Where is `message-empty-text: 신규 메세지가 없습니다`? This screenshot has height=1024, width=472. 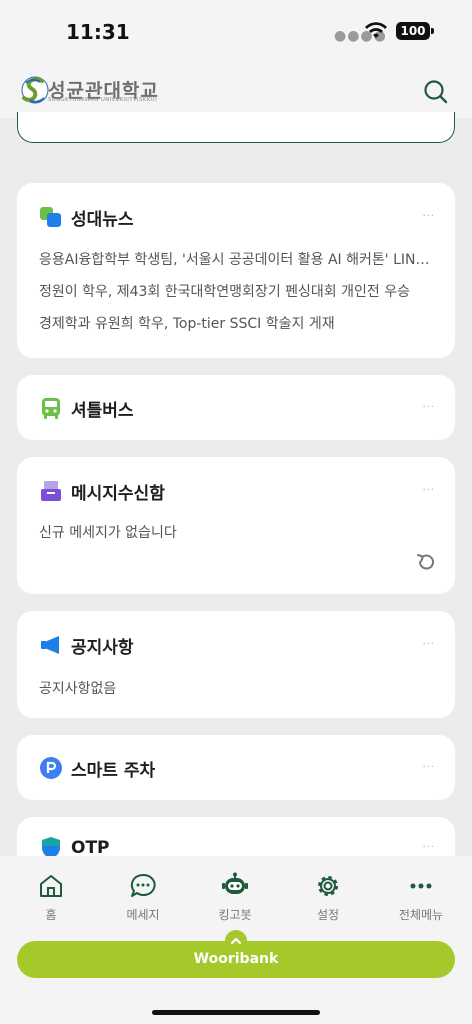 message-empty-text: 신규 메세지가 없습니다 is located at coordinates (108, 533).